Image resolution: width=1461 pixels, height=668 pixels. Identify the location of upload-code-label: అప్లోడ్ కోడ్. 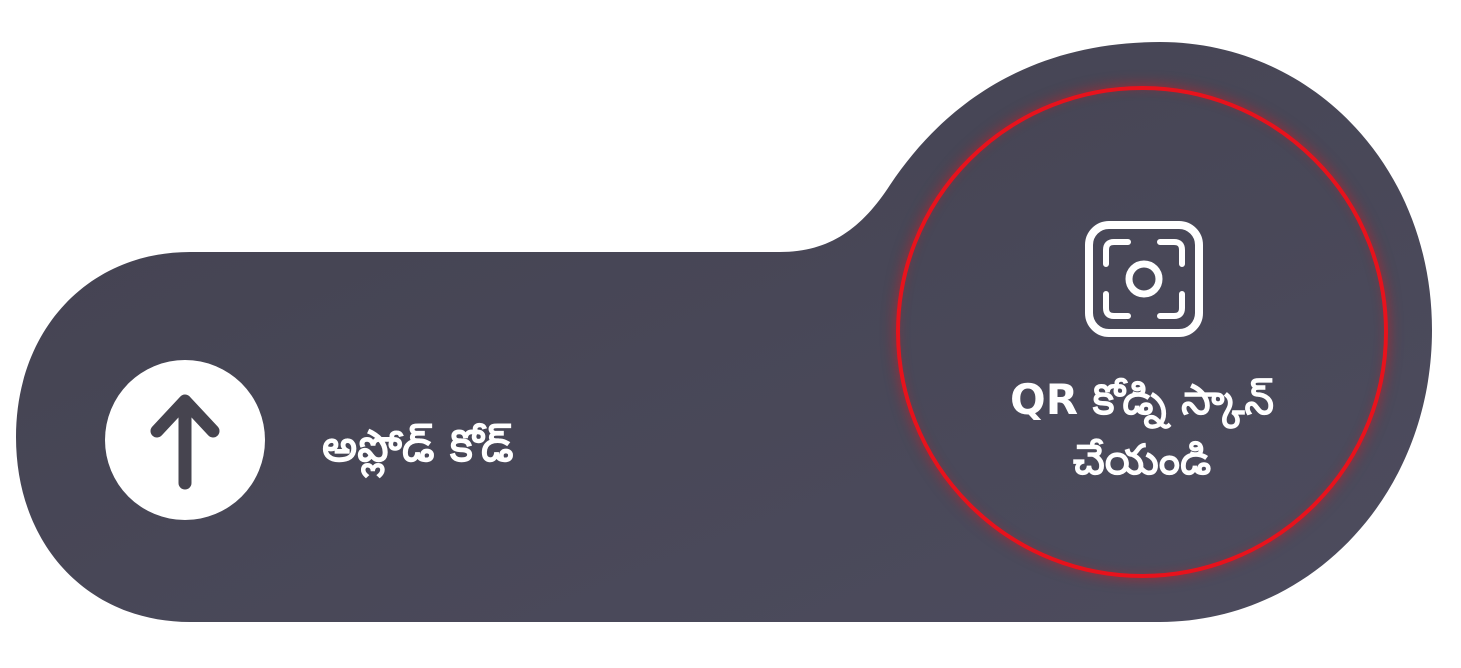
(418, 447).